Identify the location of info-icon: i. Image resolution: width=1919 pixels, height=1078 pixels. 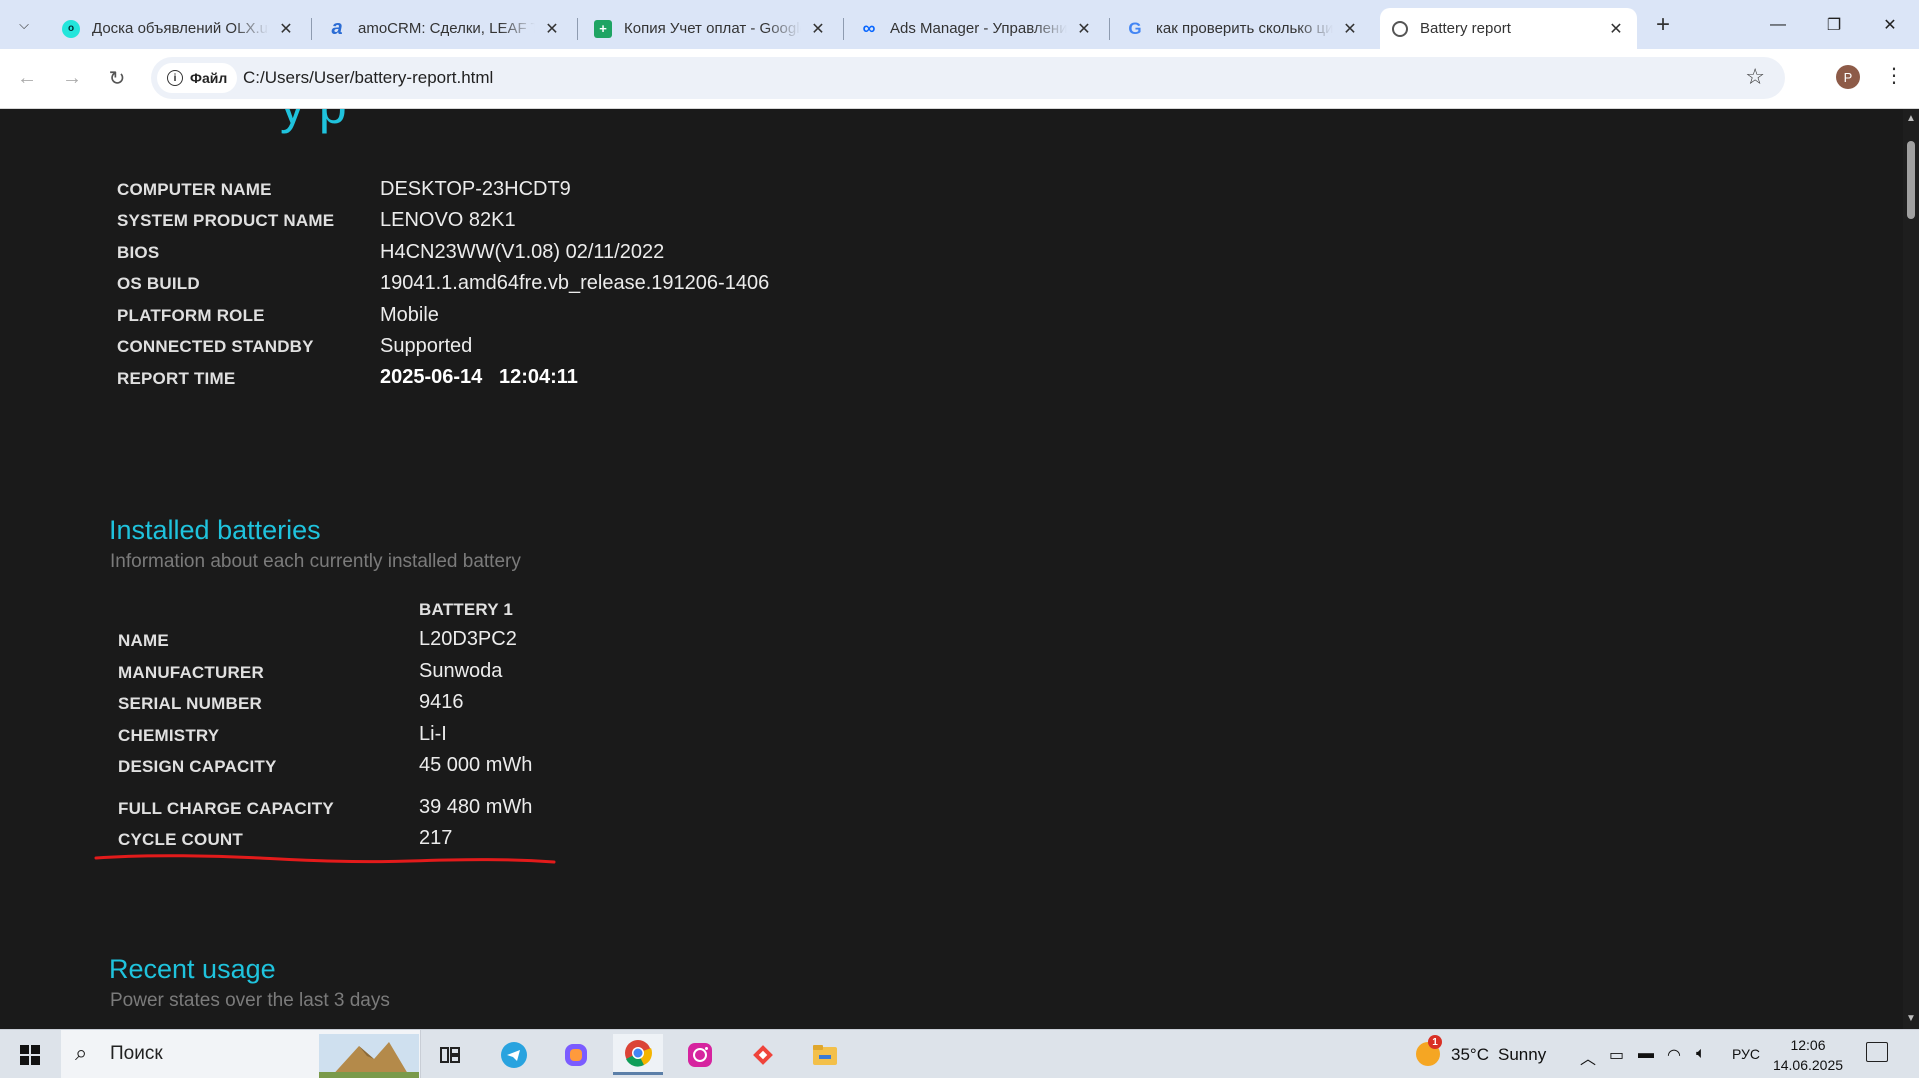
(175, 78).